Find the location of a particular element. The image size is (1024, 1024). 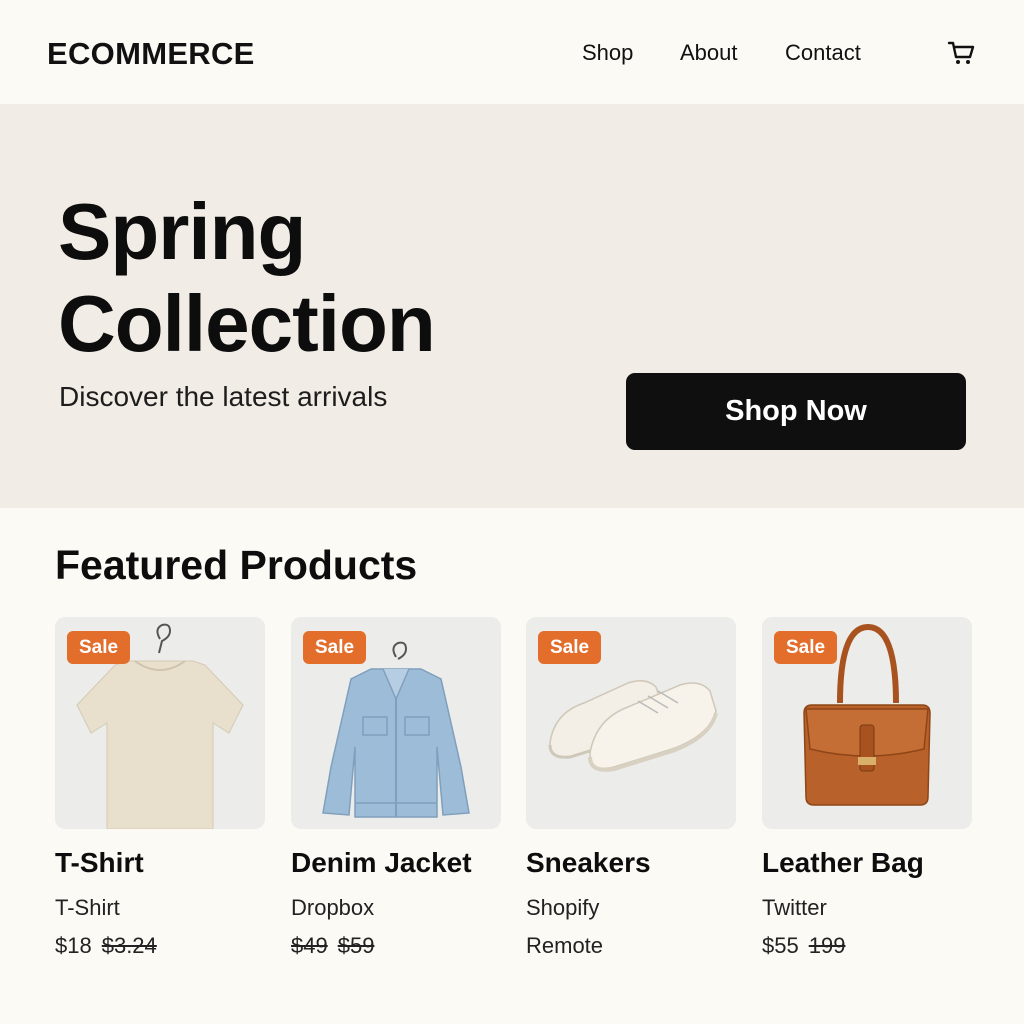

nav-link-contact: Contact is located at coordinates (823, 53).